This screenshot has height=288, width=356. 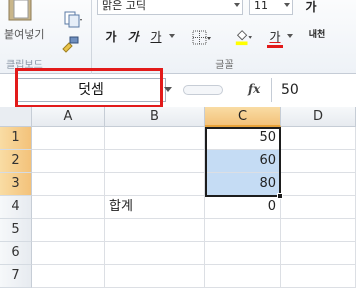 What do you see at coordinates (155, 207) in the screenshot?
I see `cell-b4: 합계` at bounding box center [155, 207].